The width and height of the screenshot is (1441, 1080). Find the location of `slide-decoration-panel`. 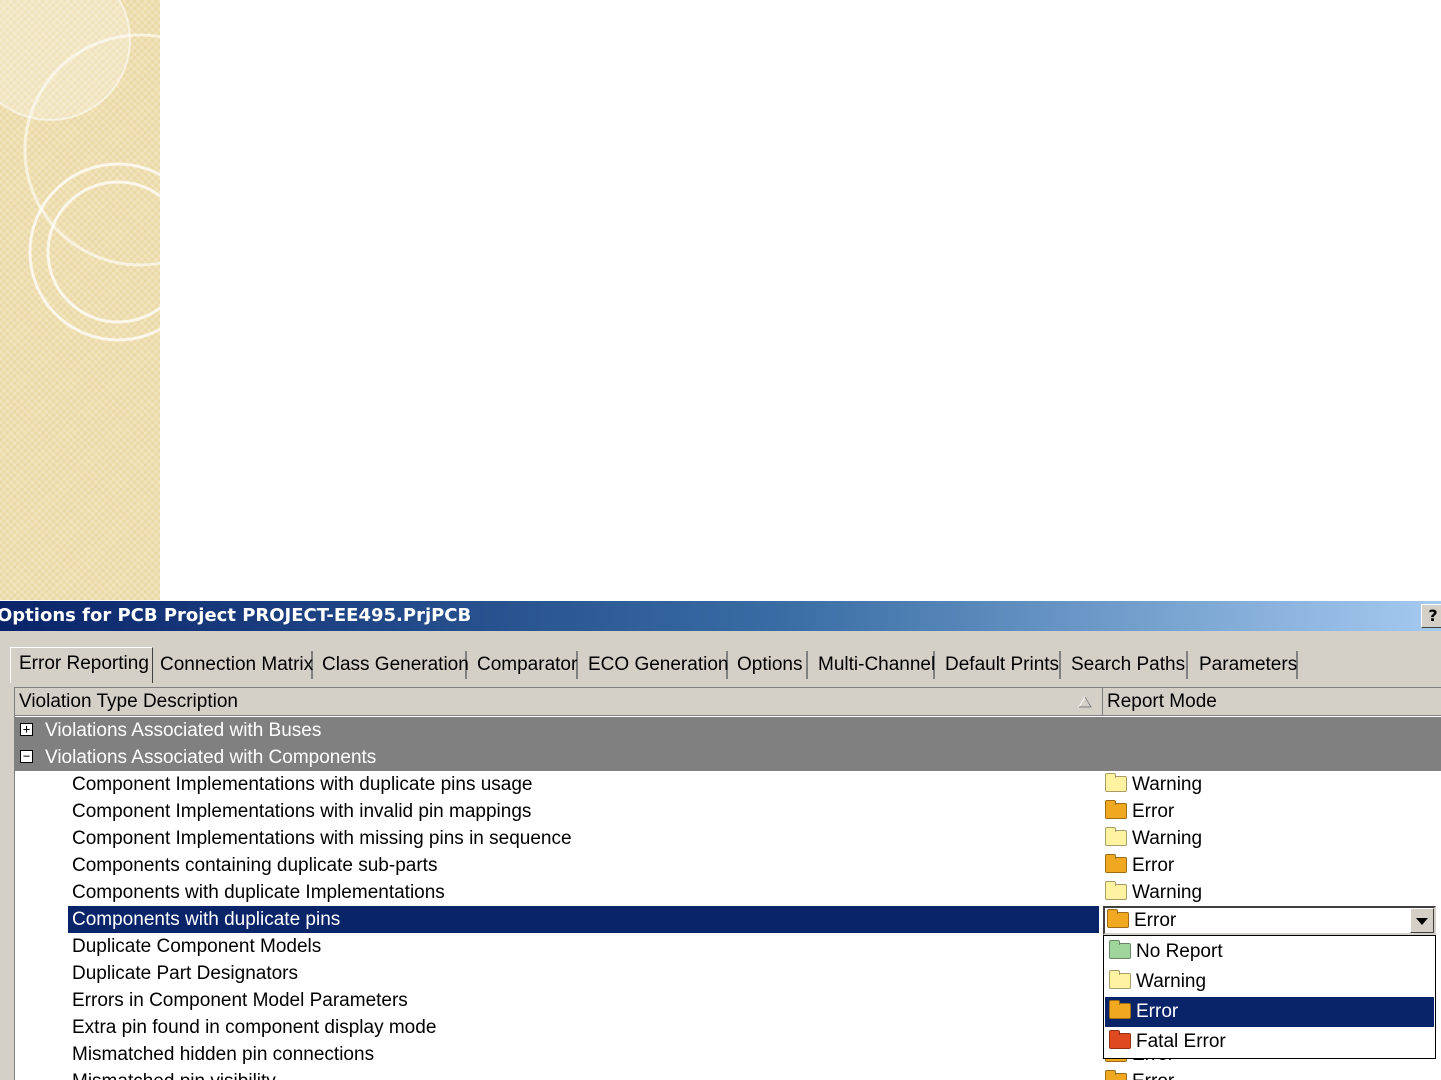

slide-decoration-panel is located at coordinates (80, 300).